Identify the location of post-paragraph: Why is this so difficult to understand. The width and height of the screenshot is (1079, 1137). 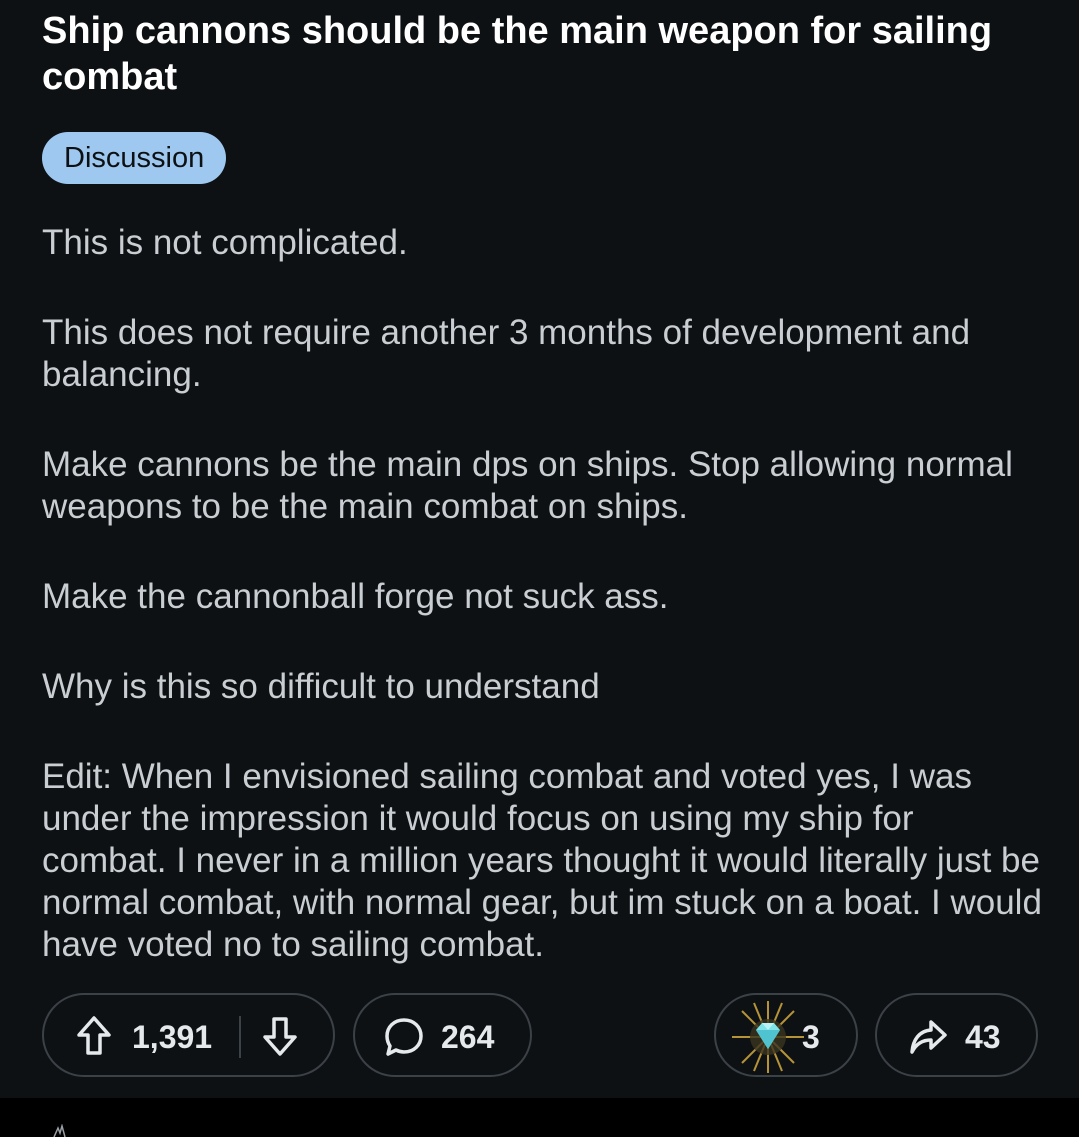
(321, 686).